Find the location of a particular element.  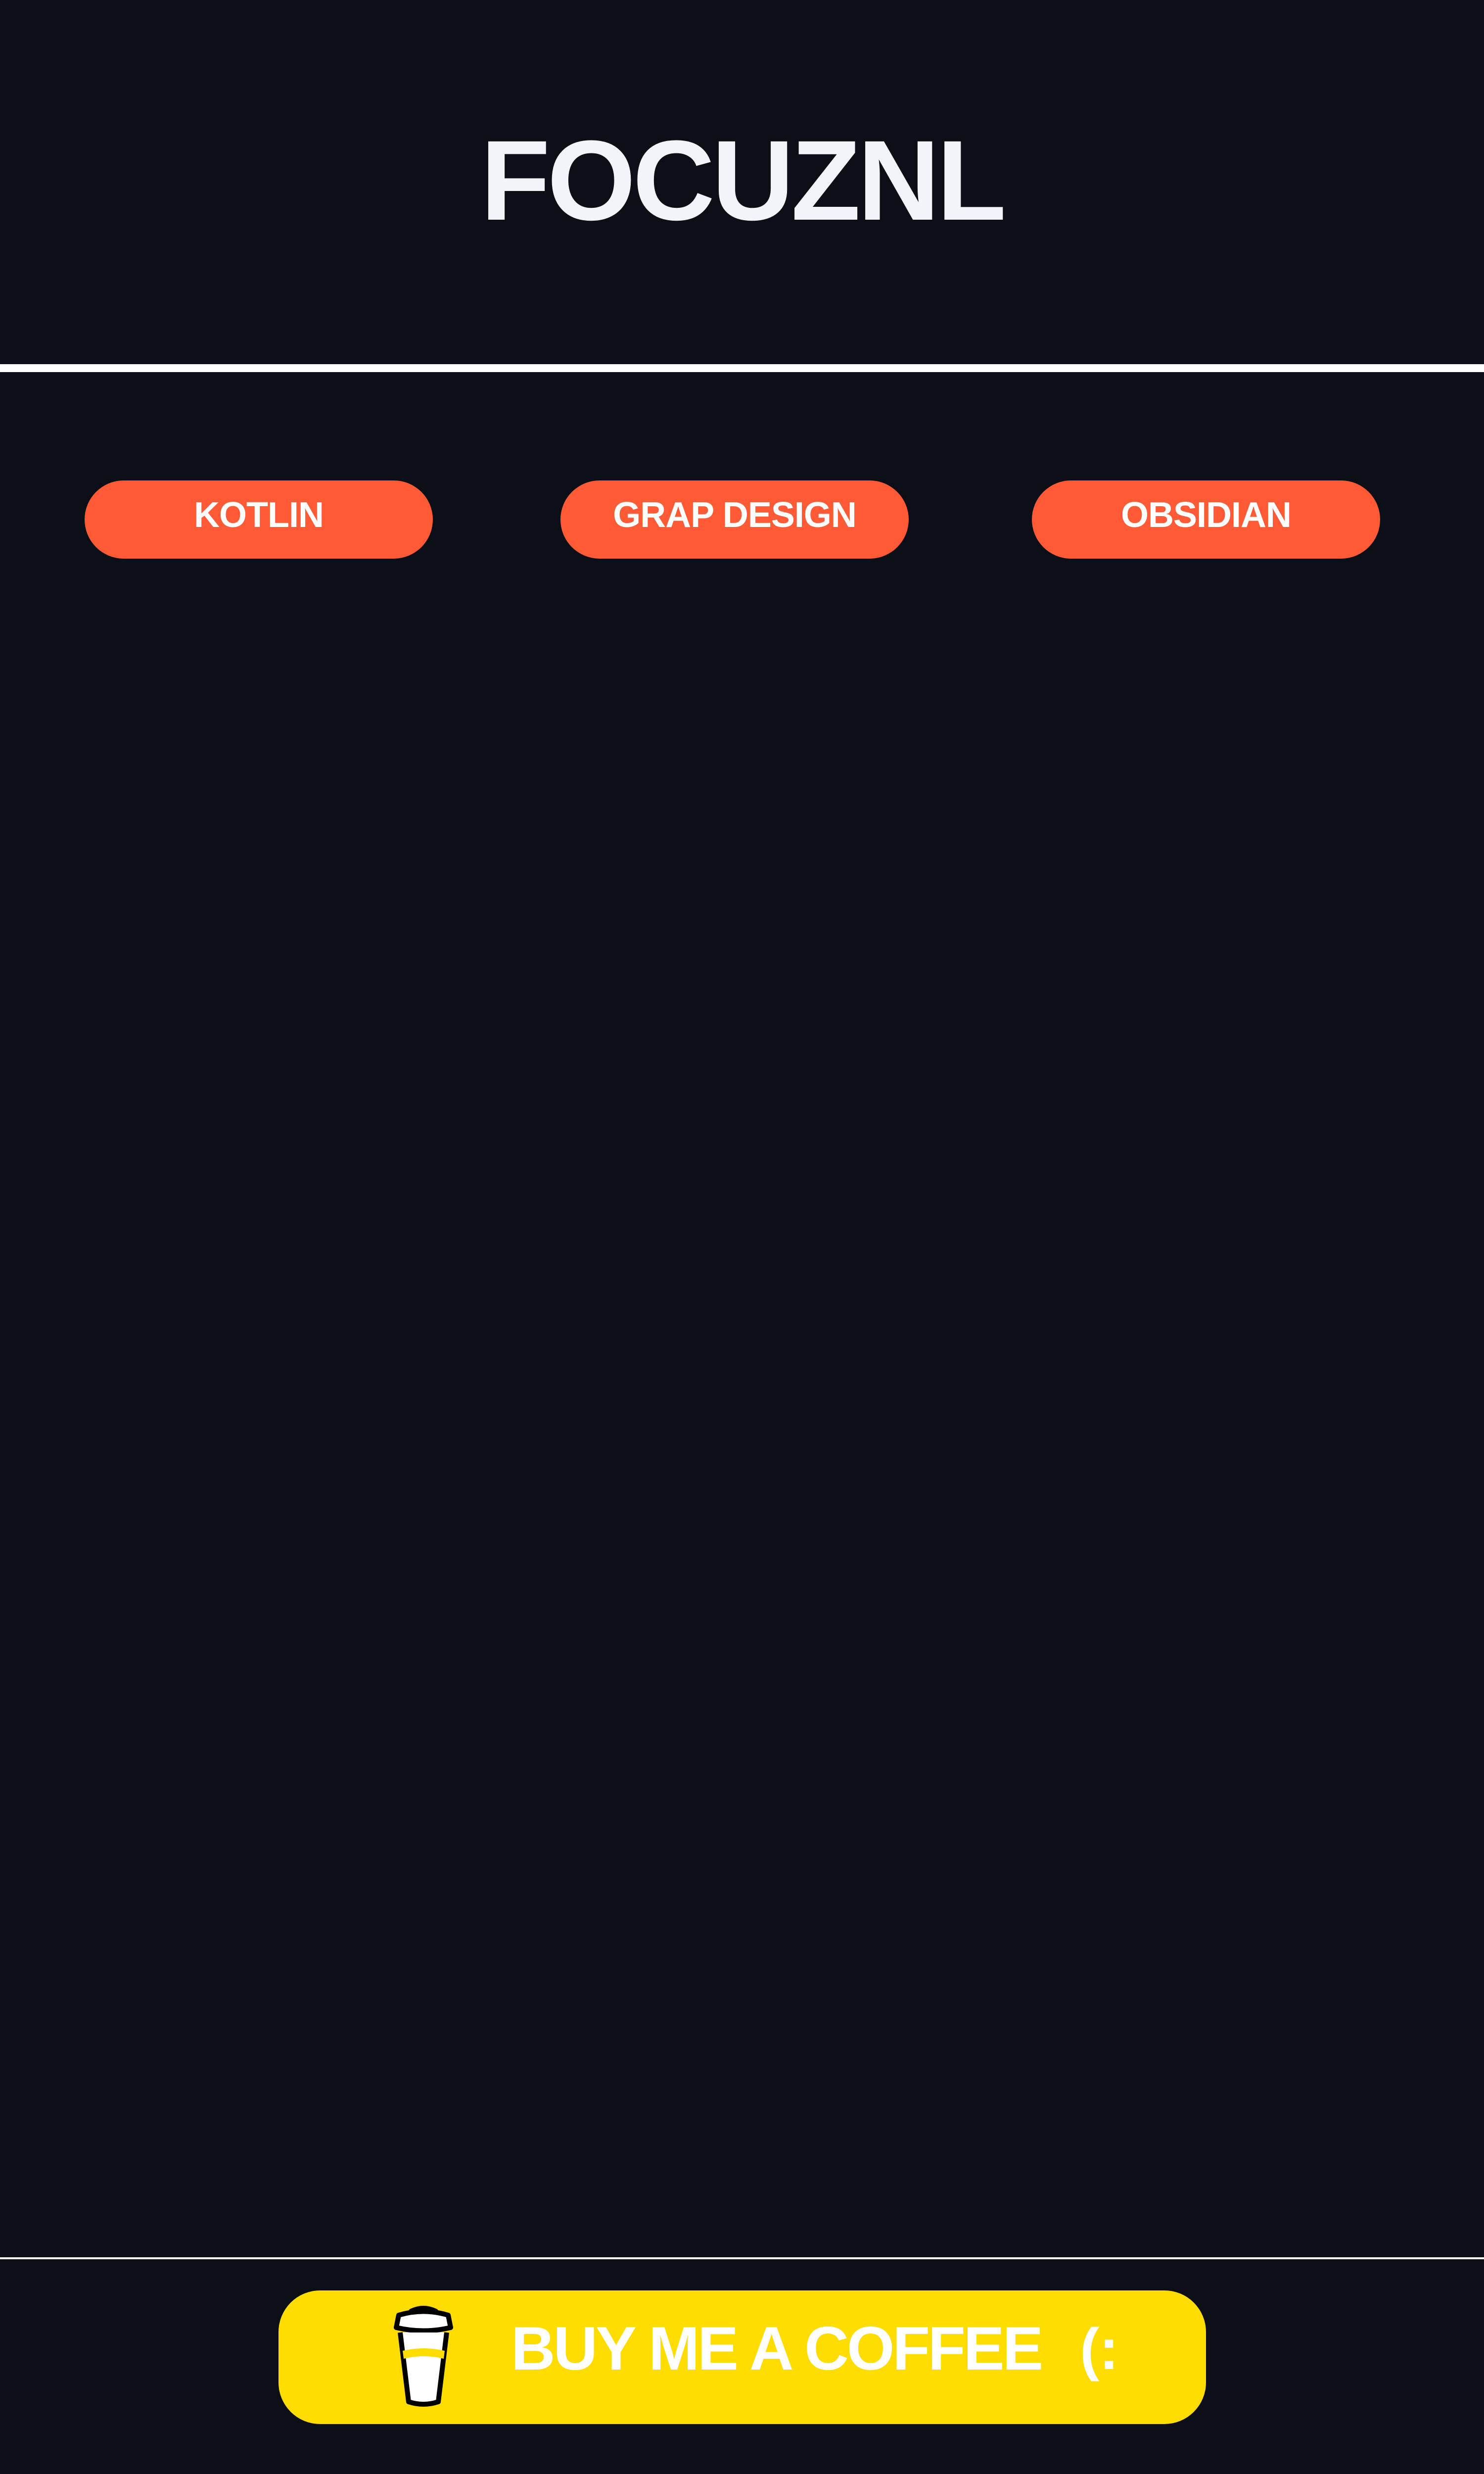

coffee-cup-icon is located at coordinates (423, 2357).